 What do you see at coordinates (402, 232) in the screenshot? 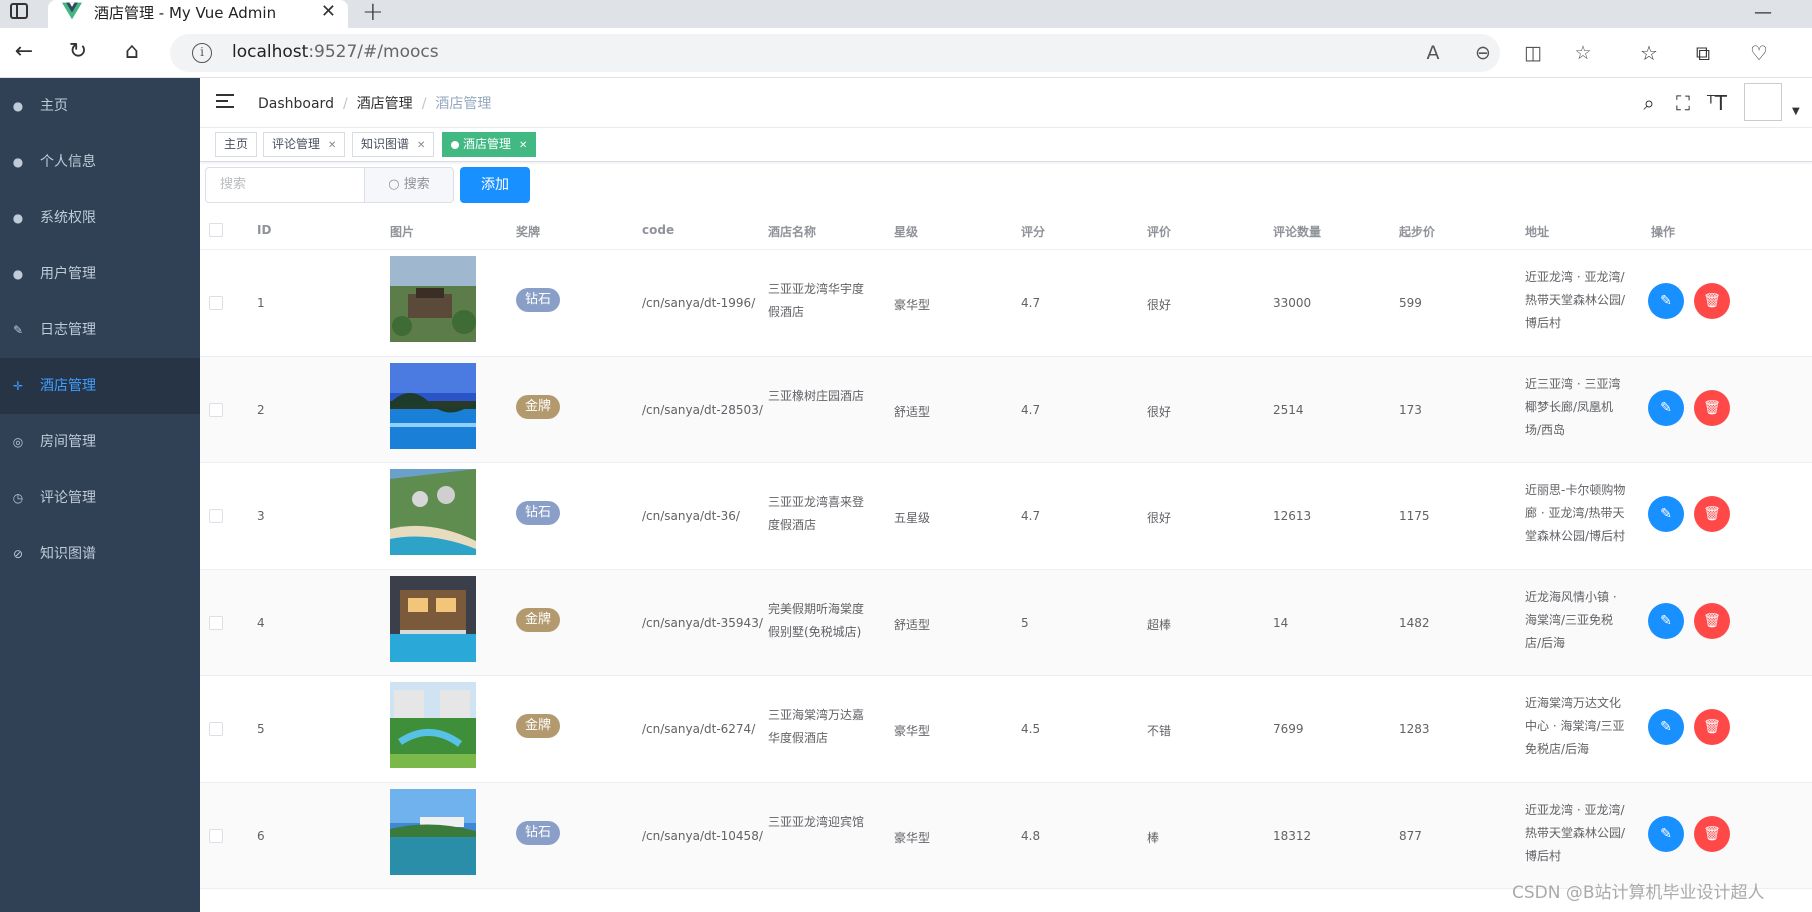
I see `column-header: 图片` at bounding box center [402, 232].